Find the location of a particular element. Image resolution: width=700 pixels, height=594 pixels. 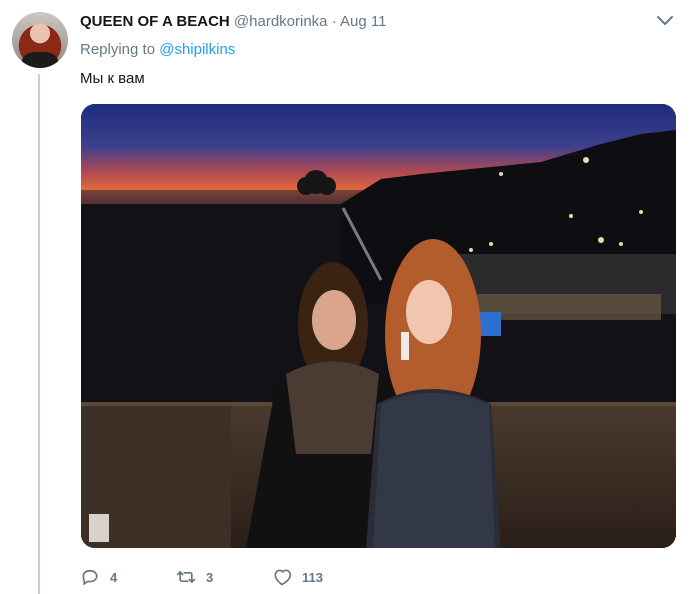

retweet-count: 3 is located at coordinates (210, 577).